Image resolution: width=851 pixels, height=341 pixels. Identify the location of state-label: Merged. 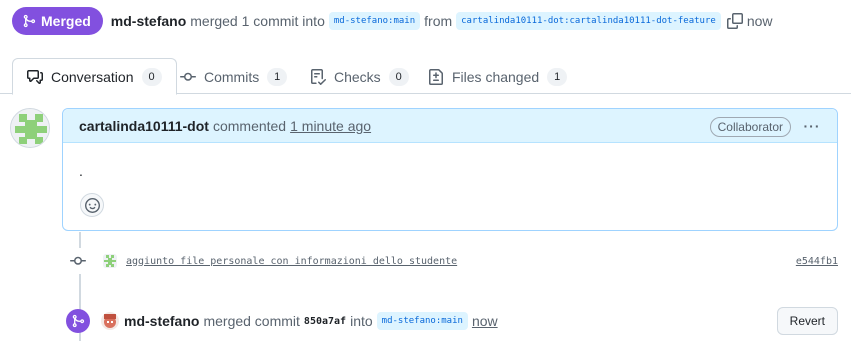
(66, 21).